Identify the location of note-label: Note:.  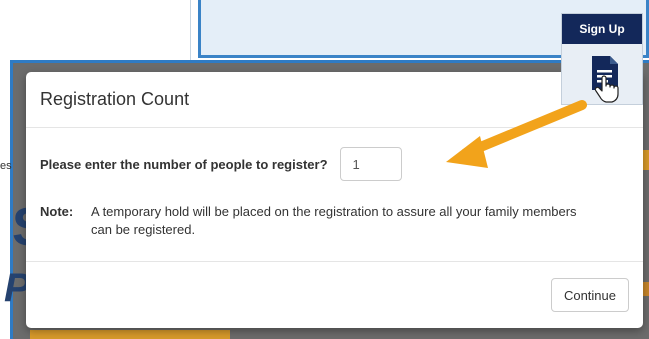
(57, 211).